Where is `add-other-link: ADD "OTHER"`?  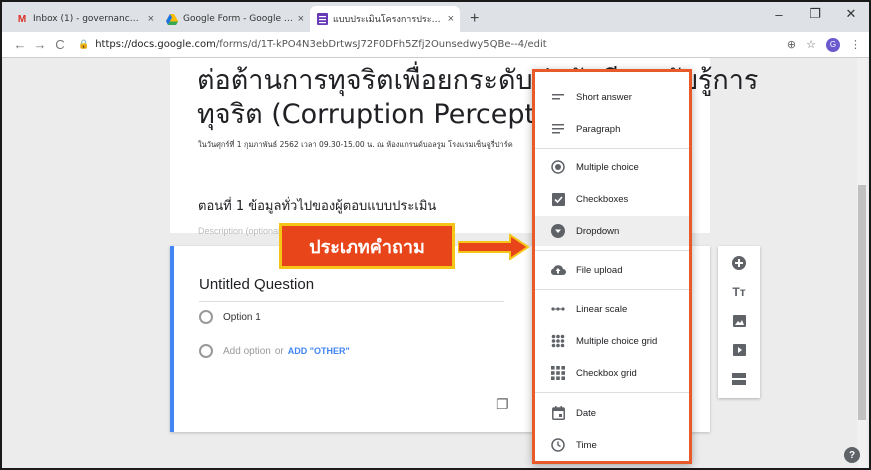 add-other-link: ADD "OTHER" is located at coordinates (319, 351).